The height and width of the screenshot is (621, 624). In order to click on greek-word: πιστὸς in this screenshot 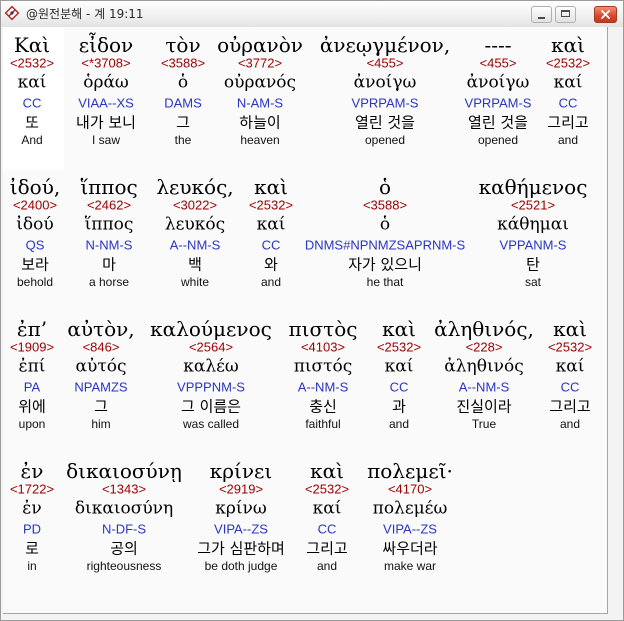, I will do `click(323, 329)`.